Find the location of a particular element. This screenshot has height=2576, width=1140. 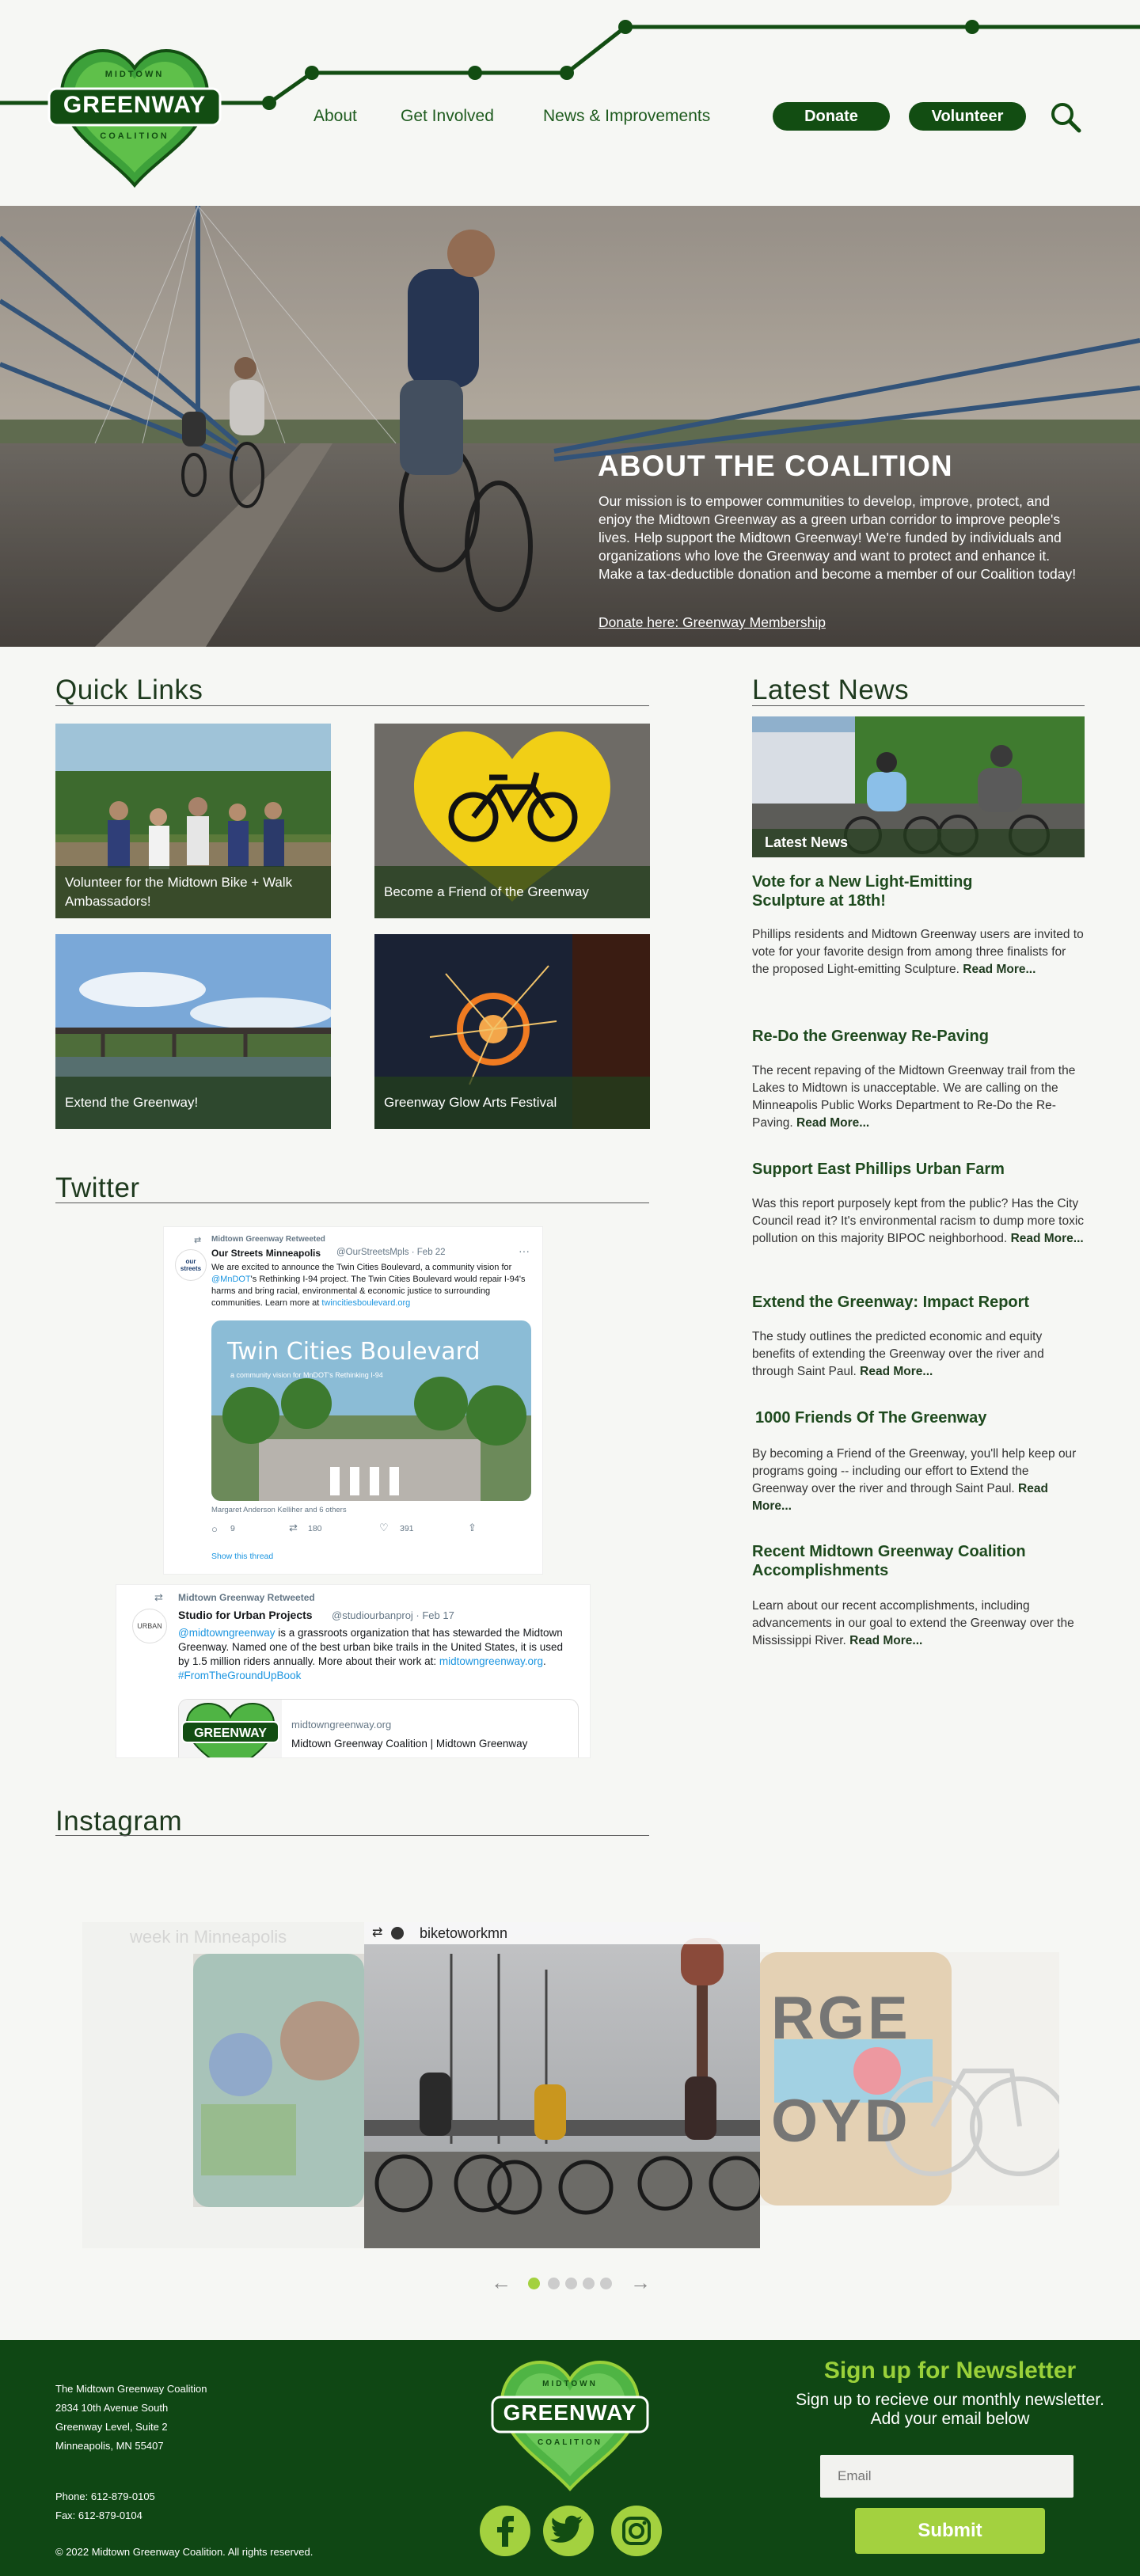

svg-text: GREENWAY is located at coordinates (230, 1733).